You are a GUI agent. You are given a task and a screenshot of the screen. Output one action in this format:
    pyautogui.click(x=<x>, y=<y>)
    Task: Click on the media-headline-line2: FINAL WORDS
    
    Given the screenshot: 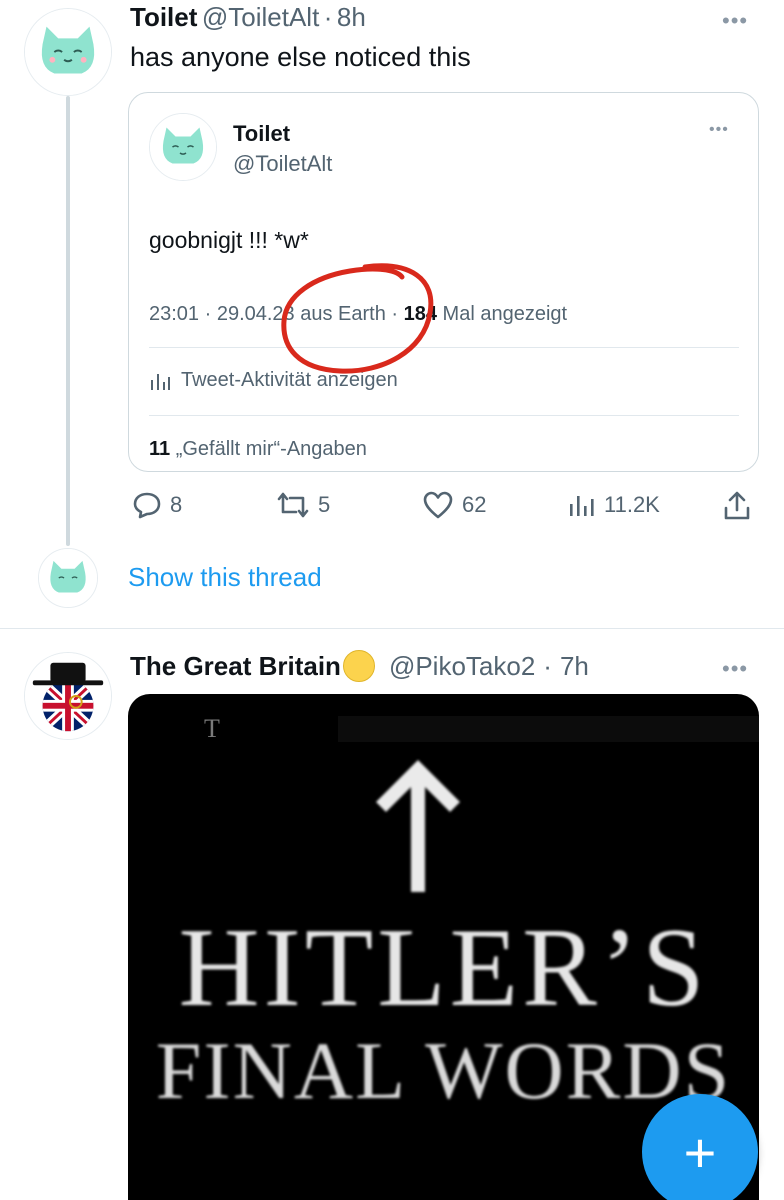 What is the action you would take?
    pyautogui.click(x=443, y=1070)
    